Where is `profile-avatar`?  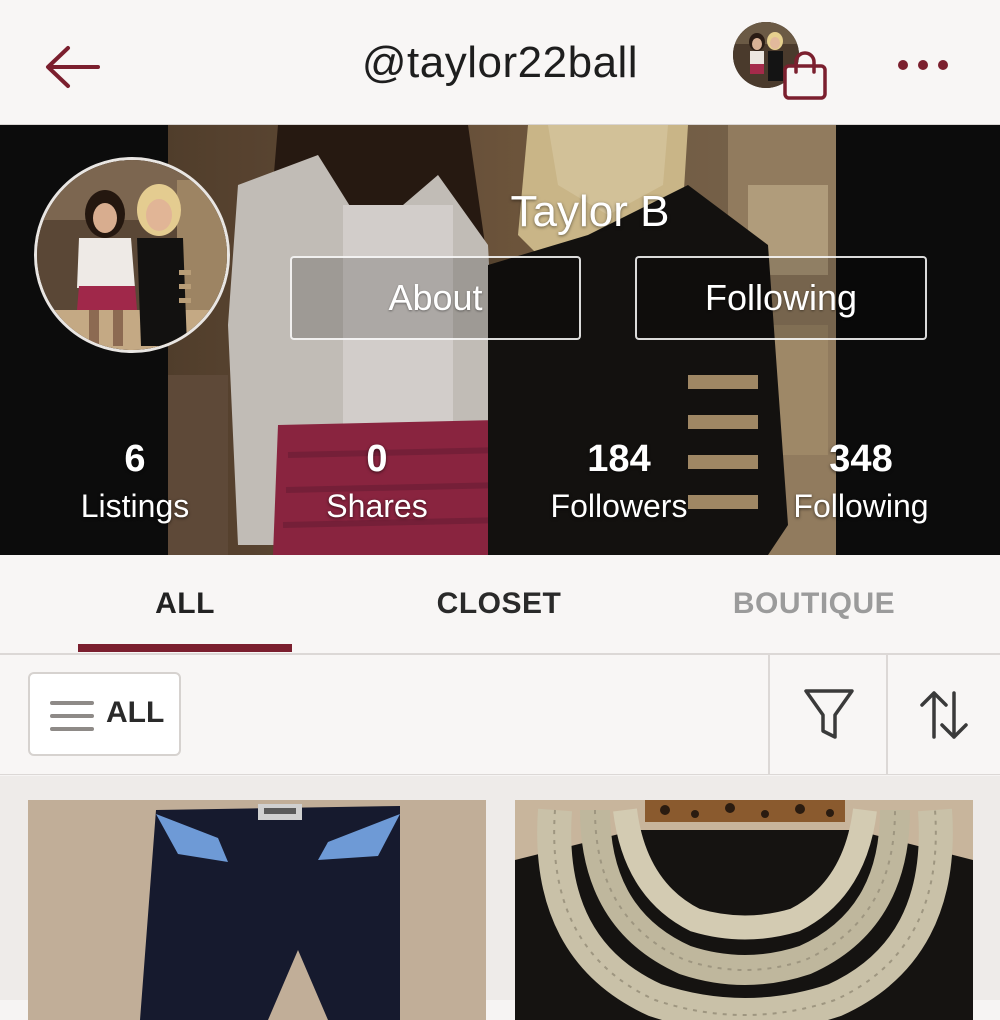 profile-avatar is located at coordinates (132, 255).